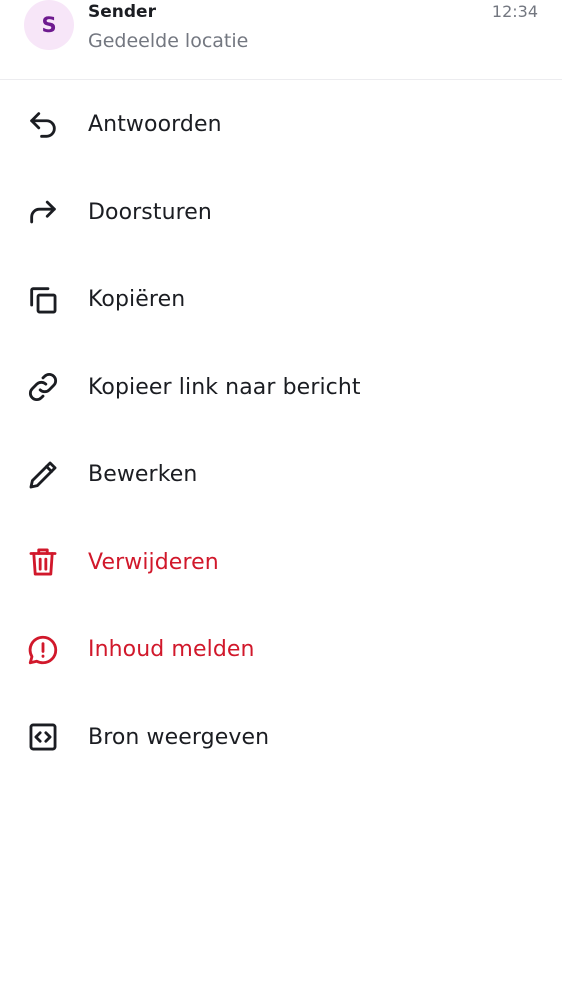 This screenshot has height=1000, width=562. Describe the element at coordinates (281, 300) in the screenshot. I see `menu-item-copy: Kopiëren` at that location.